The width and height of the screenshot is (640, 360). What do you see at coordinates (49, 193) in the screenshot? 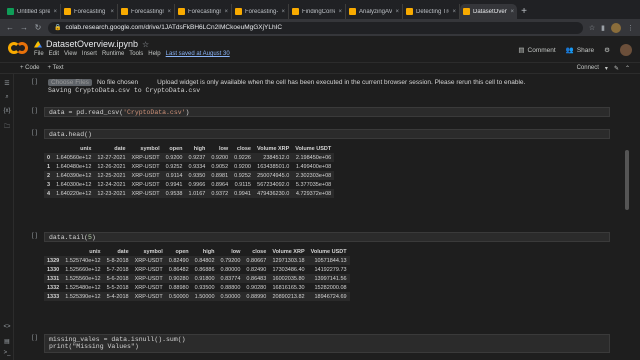
I see `row-index: 4` at bounding box center [49, 193].